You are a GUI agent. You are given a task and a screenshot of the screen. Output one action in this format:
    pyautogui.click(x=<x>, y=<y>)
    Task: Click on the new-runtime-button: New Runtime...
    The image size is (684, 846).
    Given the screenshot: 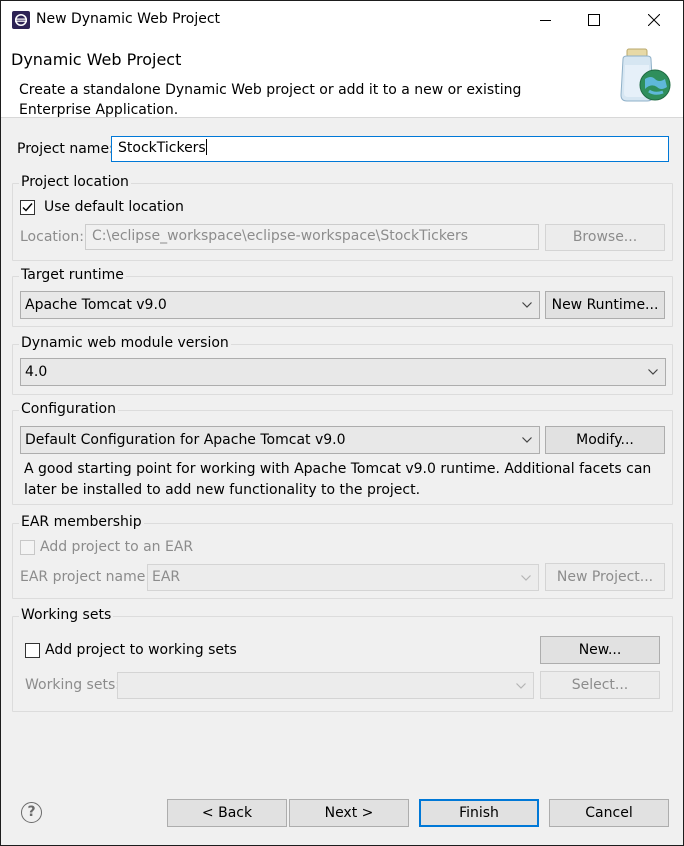 What is the action you would take?
    pyautogui.click(x=605, y=305)
    